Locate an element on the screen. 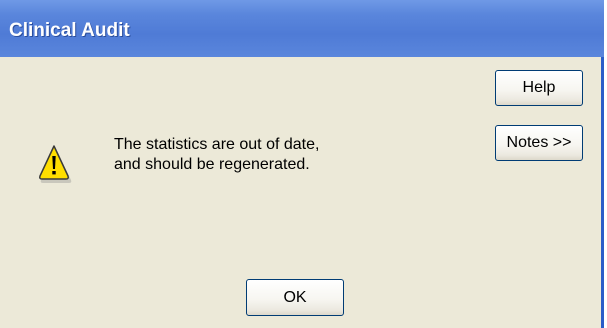 The image size is (607, 328). help-button-label: Help is located at coordinates (539, 87).